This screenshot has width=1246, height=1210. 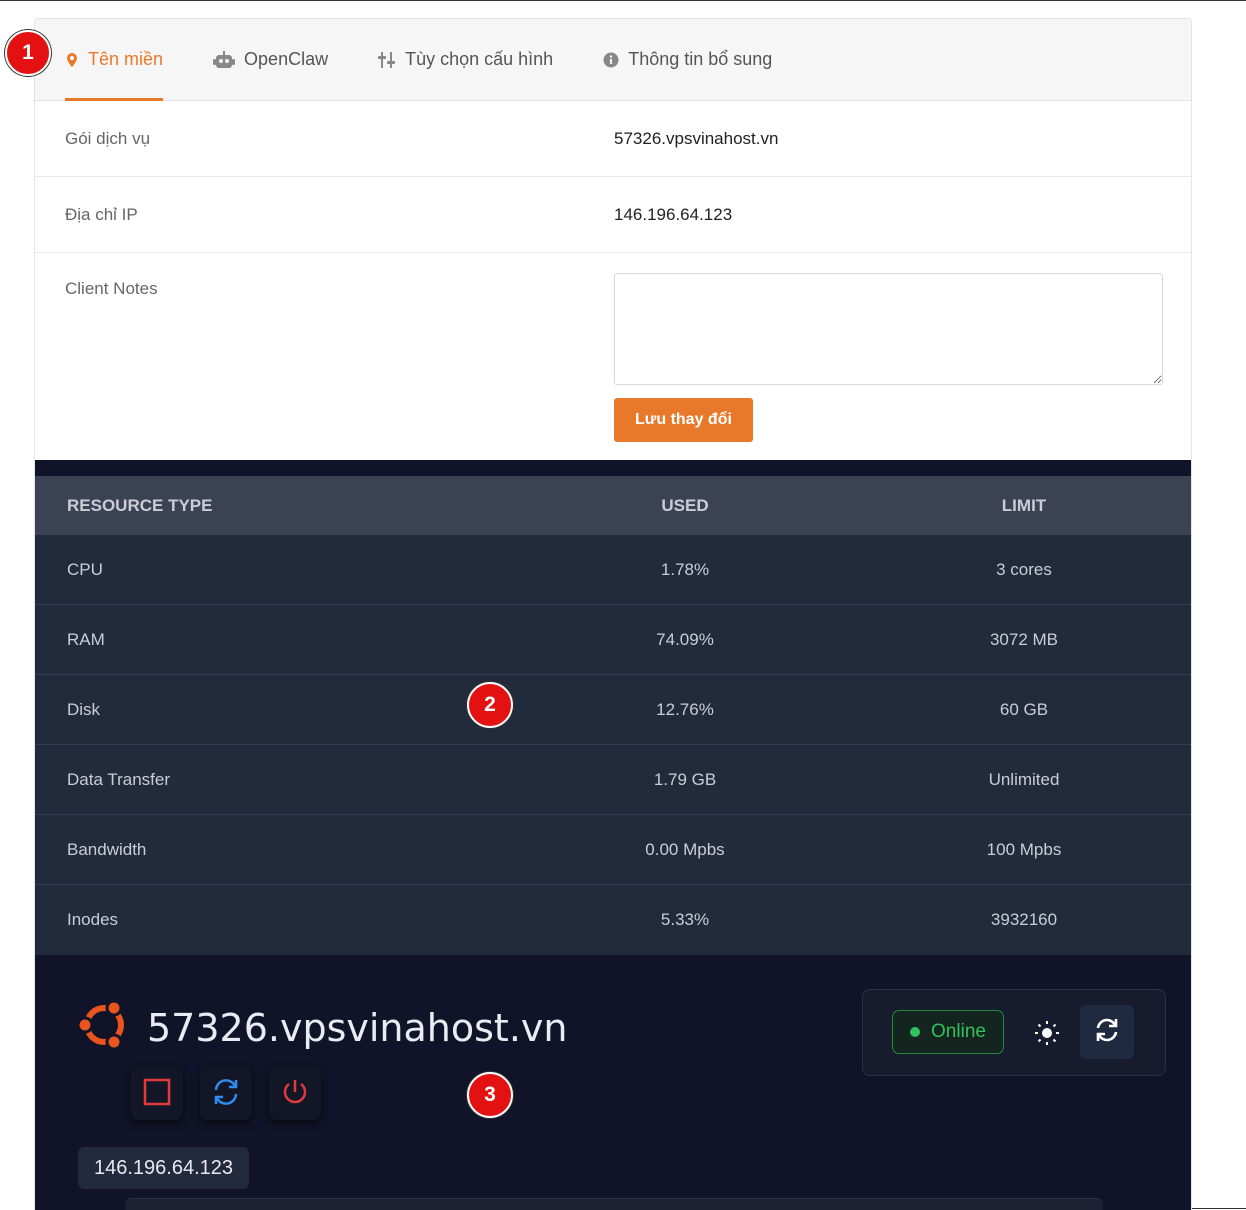 I want to click on console-tabs-bar, so click(x=614, y=1204).